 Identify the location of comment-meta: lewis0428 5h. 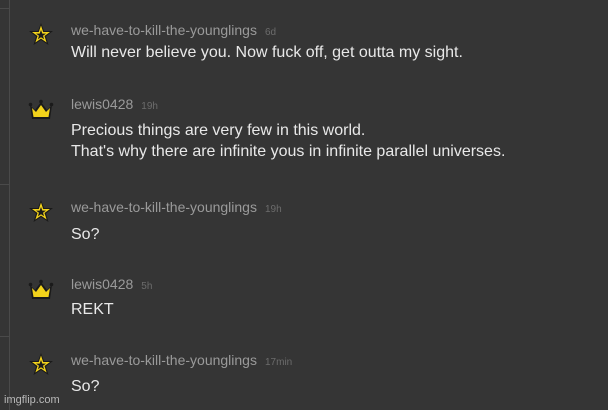
(111, 285).